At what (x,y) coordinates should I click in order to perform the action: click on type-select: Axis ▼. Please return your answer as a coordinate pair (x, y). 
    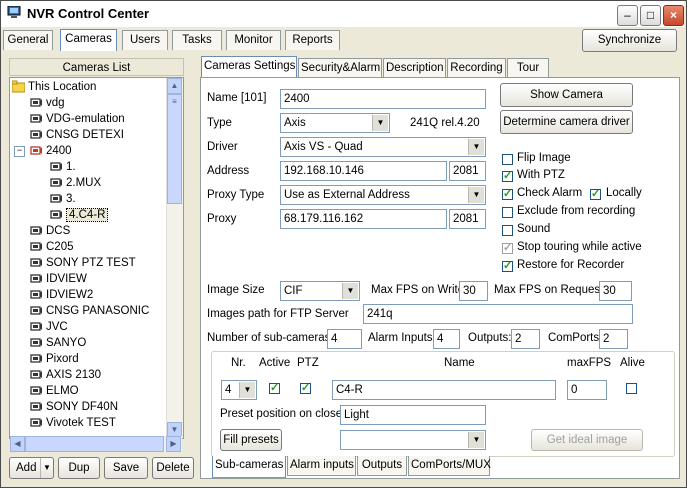
    Looking at the image, I should click on (335, 123).